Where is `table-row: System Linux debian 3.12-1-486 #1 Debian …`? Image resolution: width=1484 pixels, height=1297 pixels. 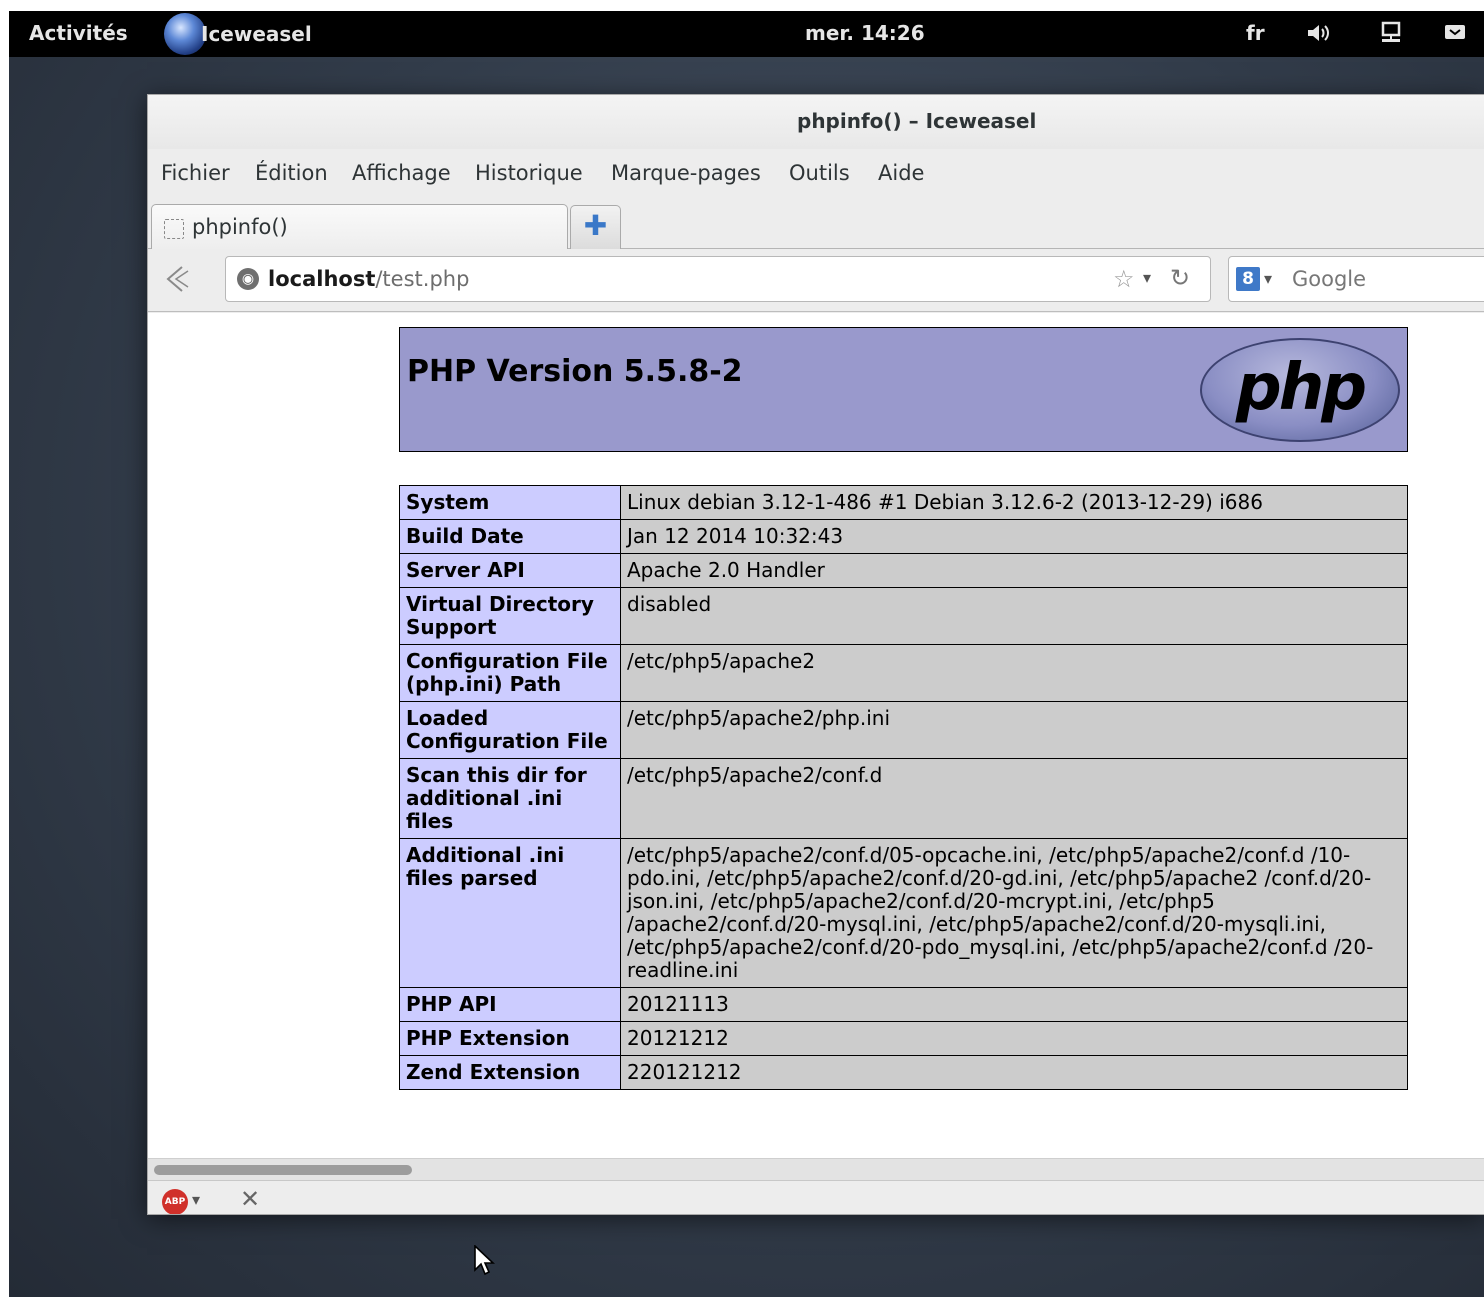 table-row: System Linux debian 3.12-1-486 #1 Debian … is located at coordinates (903, 502).